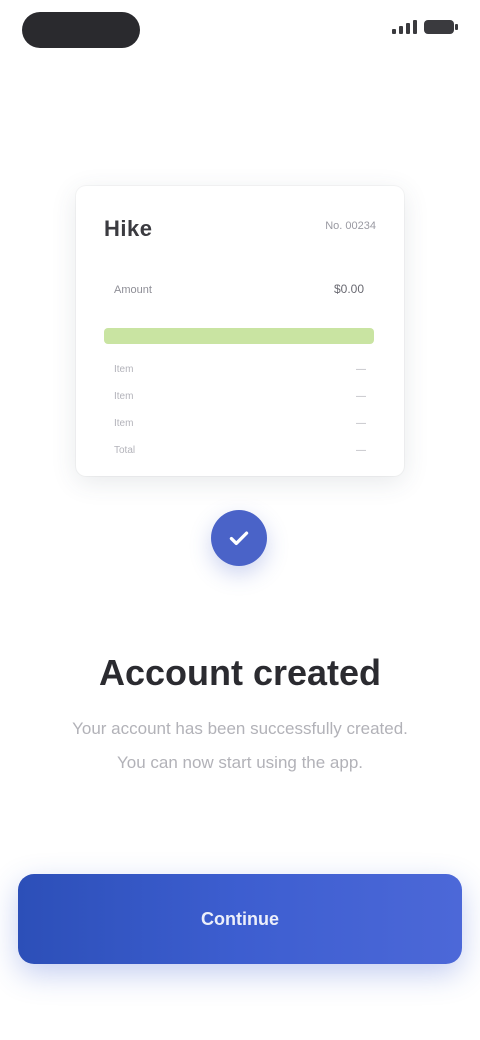 The image size is (480, 1040). What do you see at coordinates (348, 289) in the screenshot?
I see `receipt-amount-value: $0.00` at bounding box center [348, 289].